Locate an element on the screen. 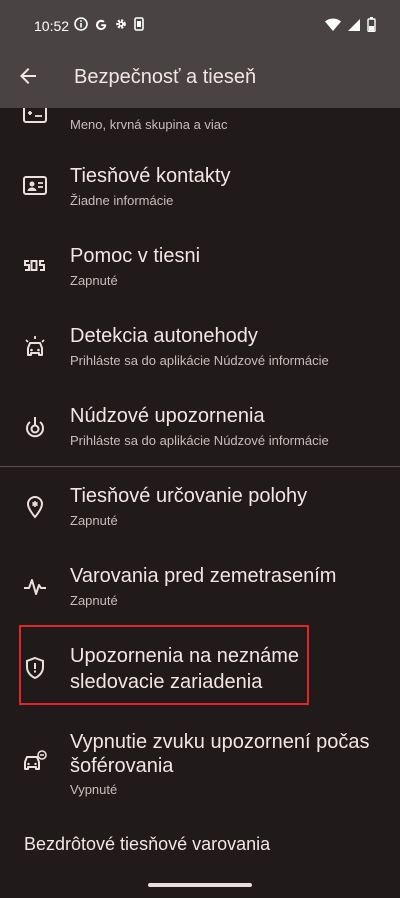  list-item-emergency-location: Tiesňové určovanie polohy Zapnuté is located at coordinates (200, 508).